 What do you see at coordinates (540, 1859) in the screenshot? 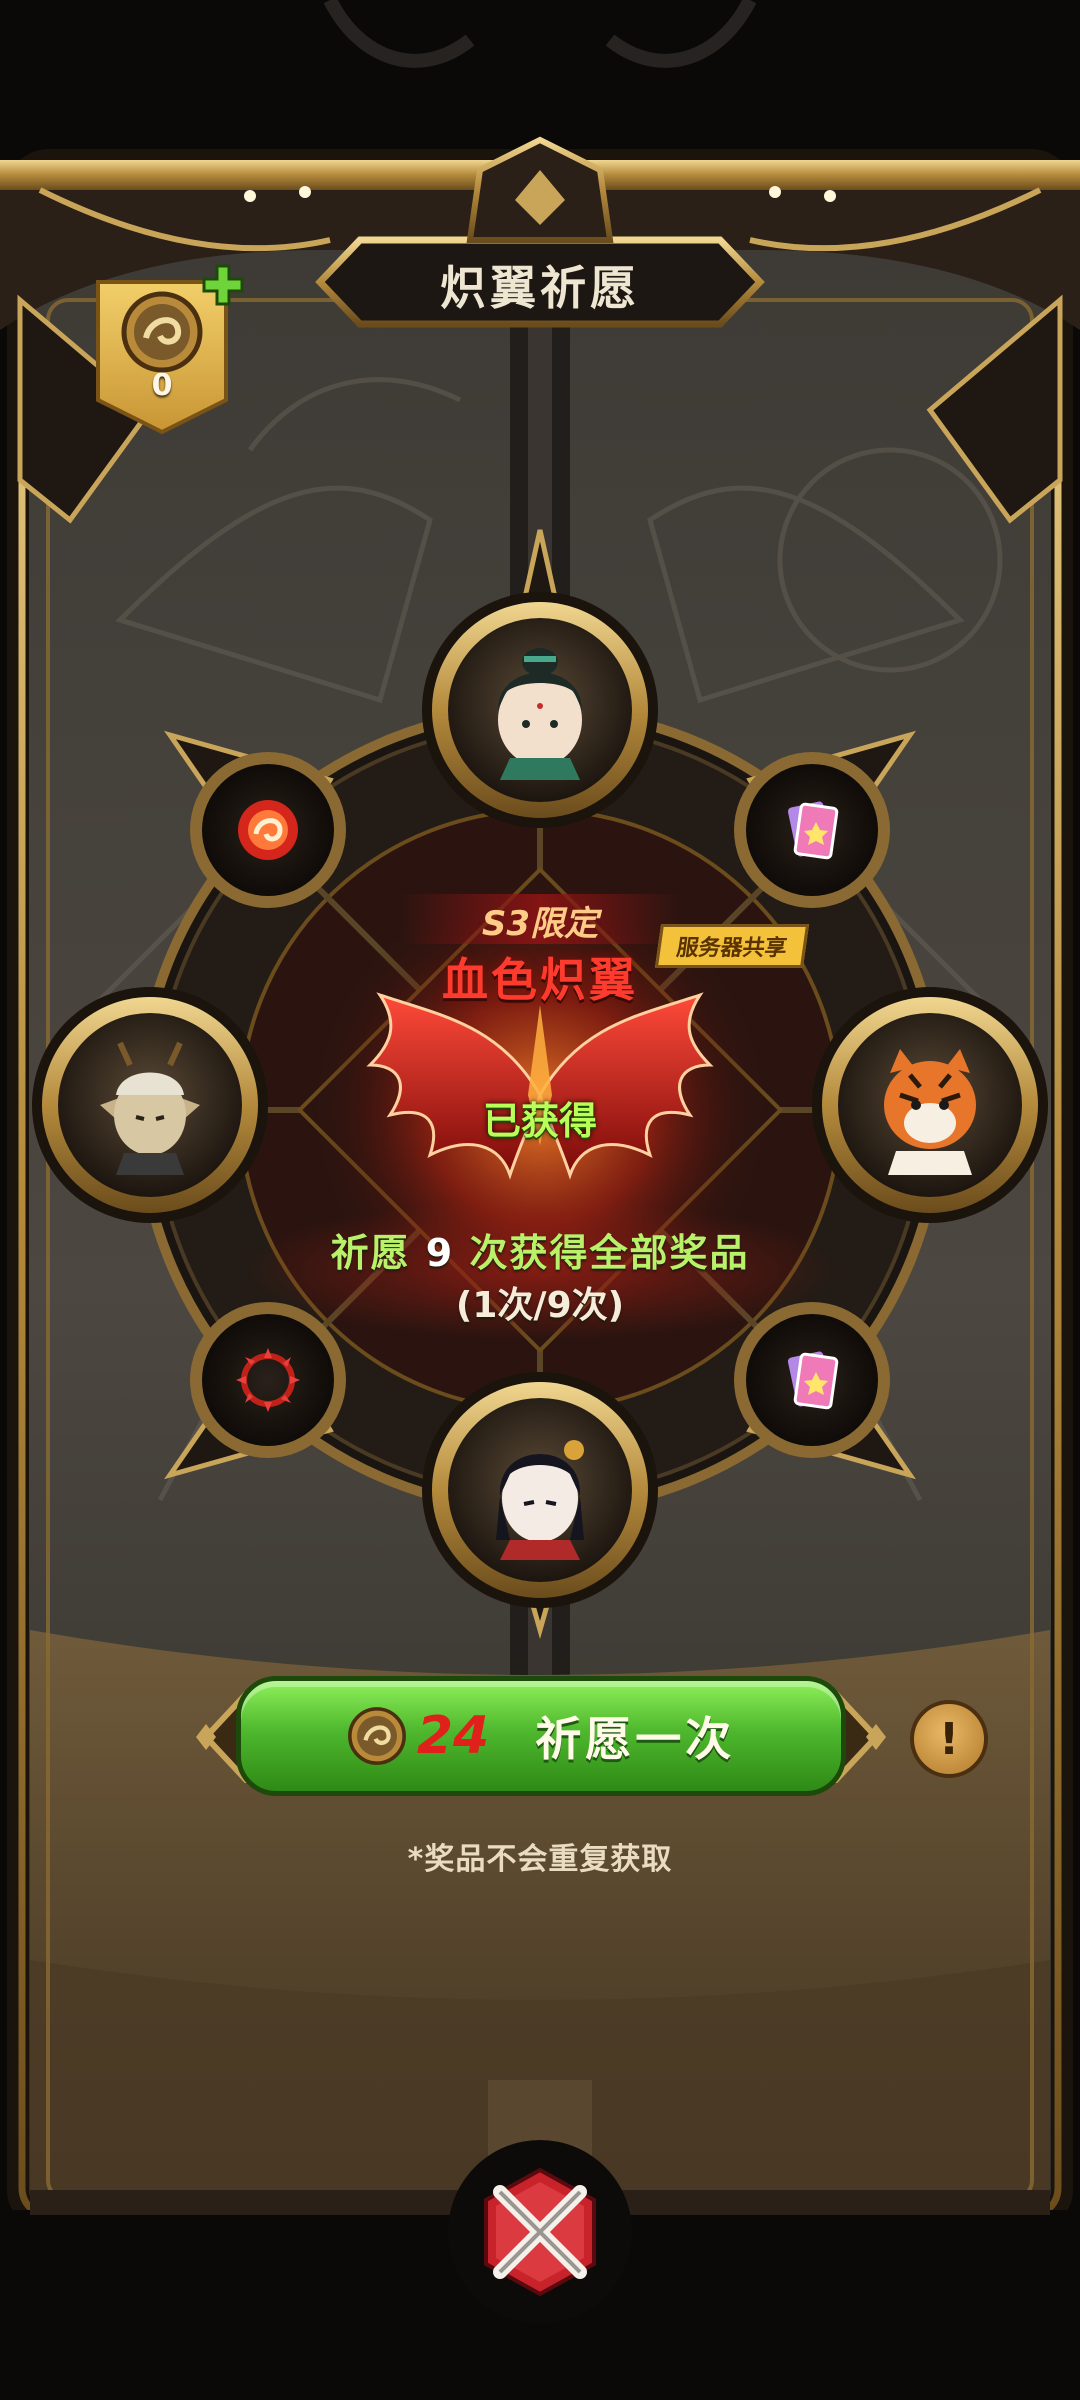
I see `no-duplicate-note: *奖品不会重复获取` at bounding box center [540, 1859].